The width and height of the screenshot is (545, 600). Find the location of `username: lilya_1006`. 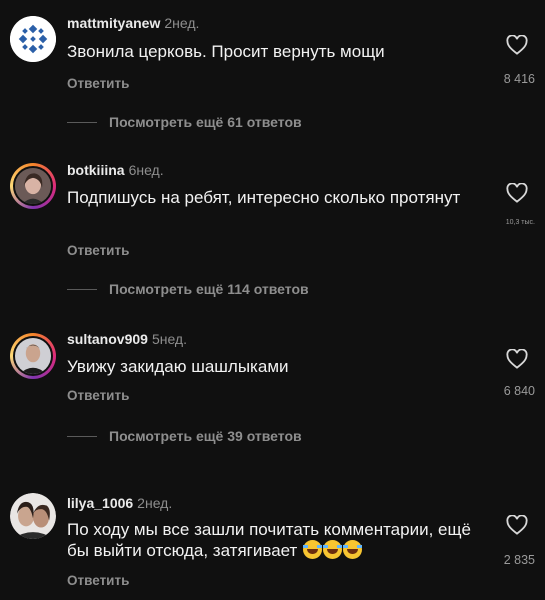

username: lilya_1006 is located at coordinates (100, 503).